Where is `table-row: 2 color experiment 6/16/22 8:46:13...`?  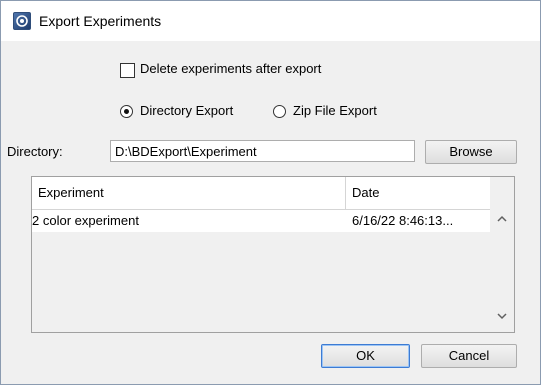
table-row: 2 color experiment 6/16/22 8:46:13... is located at coordinates (261, 221).